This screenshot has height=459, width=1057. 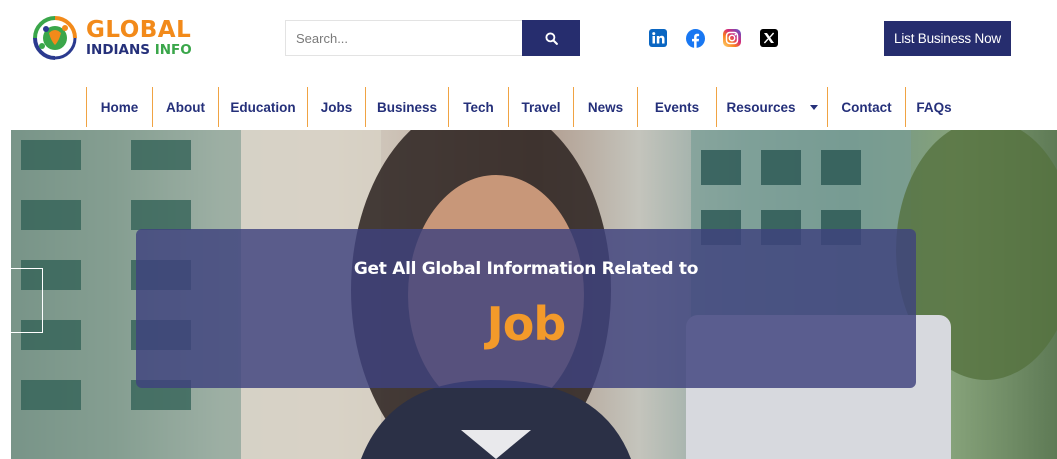 I want to click on nav-item-faqs: FAQs, so click(x=933, y=107).